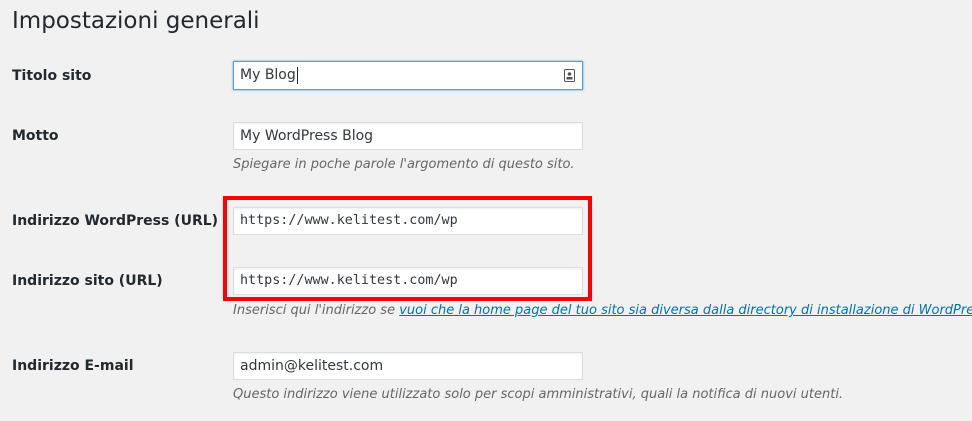 Image resolution: width=972 pixels, height=421 pixels. Describe the element at coordinates (87, 281) in the screenshot. I see `site-url-label: Indirizzo sito (URL)` at that location.